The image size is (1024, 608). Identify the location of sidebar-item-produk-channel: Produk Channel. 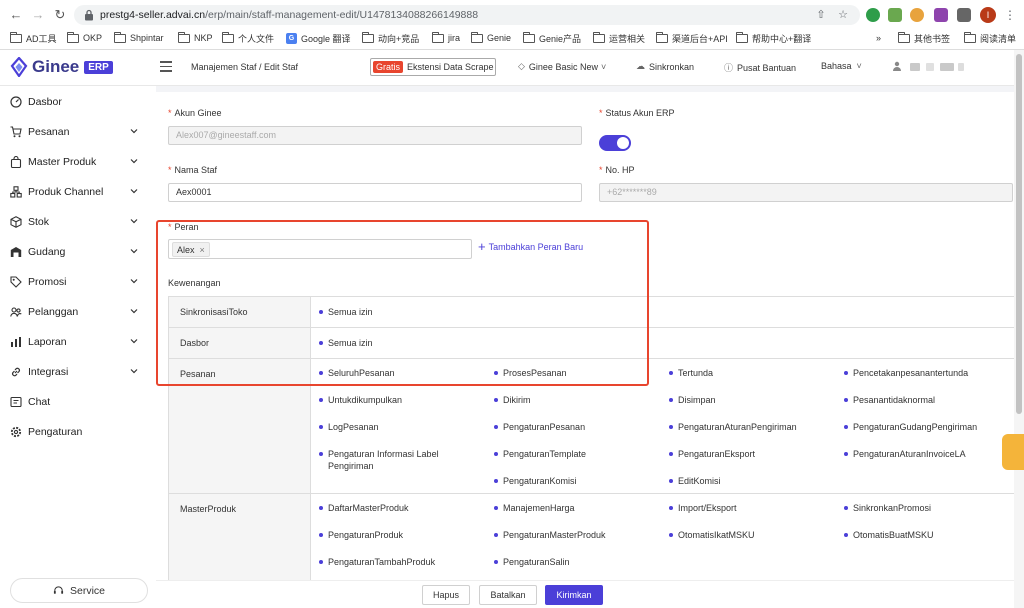
(78, 192).